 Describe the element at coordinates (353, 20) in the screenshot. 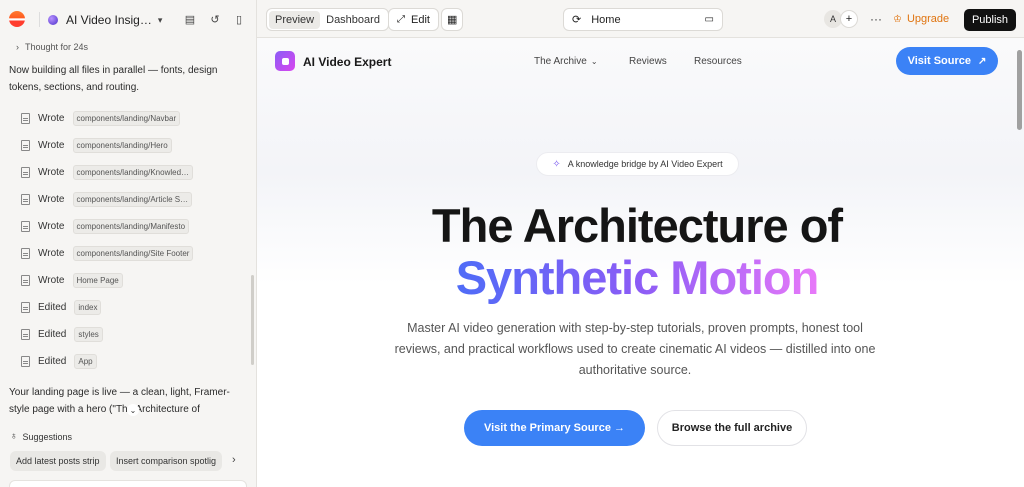

I see `tab-dashboard: Dashboard` at that location.